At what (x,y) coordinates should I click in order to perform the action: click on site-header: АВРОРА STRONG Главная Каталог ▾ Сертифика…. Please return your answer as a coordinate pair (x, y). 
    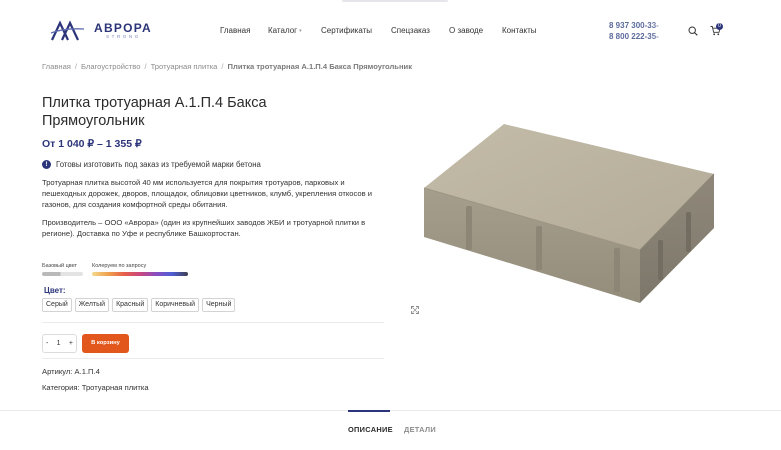
    Looking at the image, I should click on (390, 31).